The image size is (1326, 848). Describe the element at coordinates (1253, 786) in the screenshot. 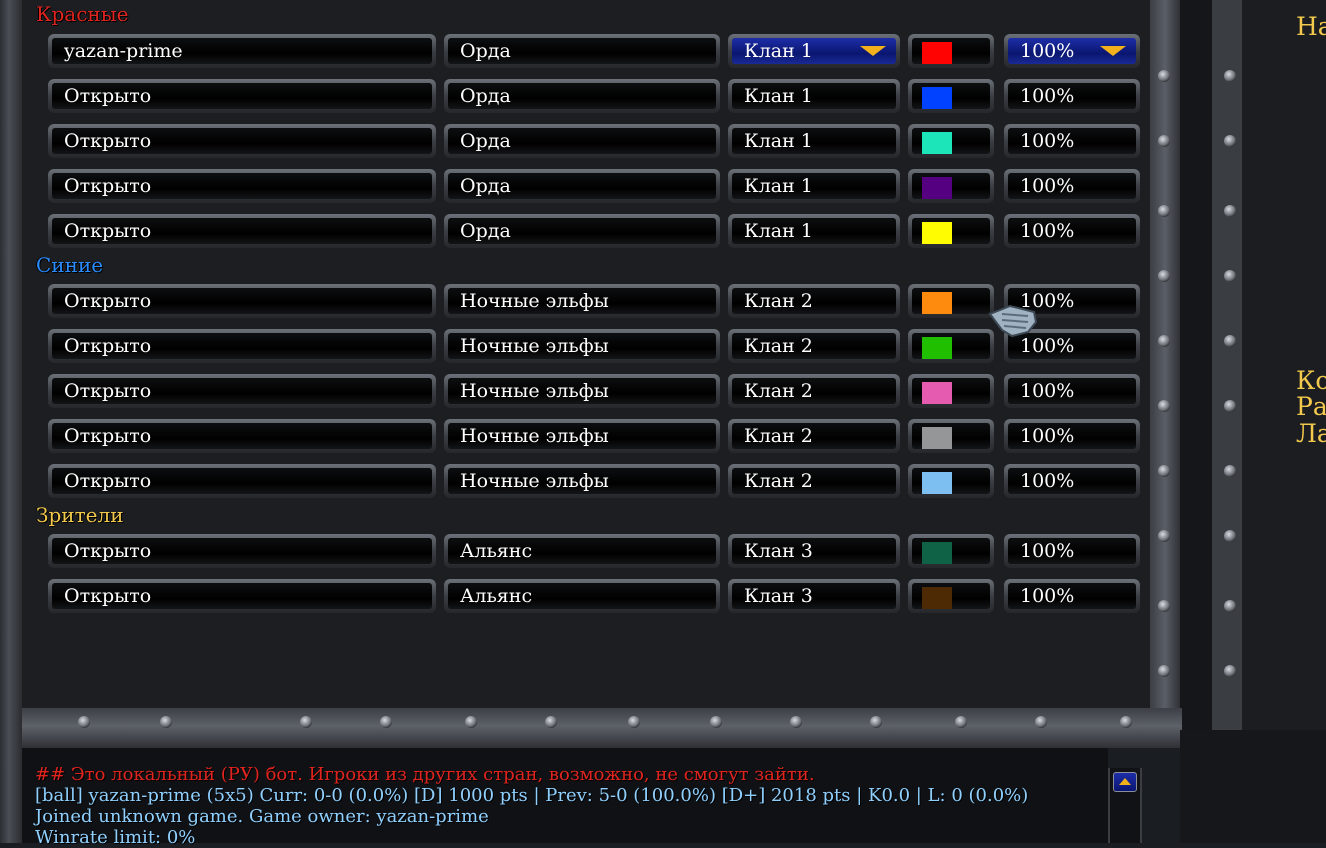

I see `background-corner` at that location.